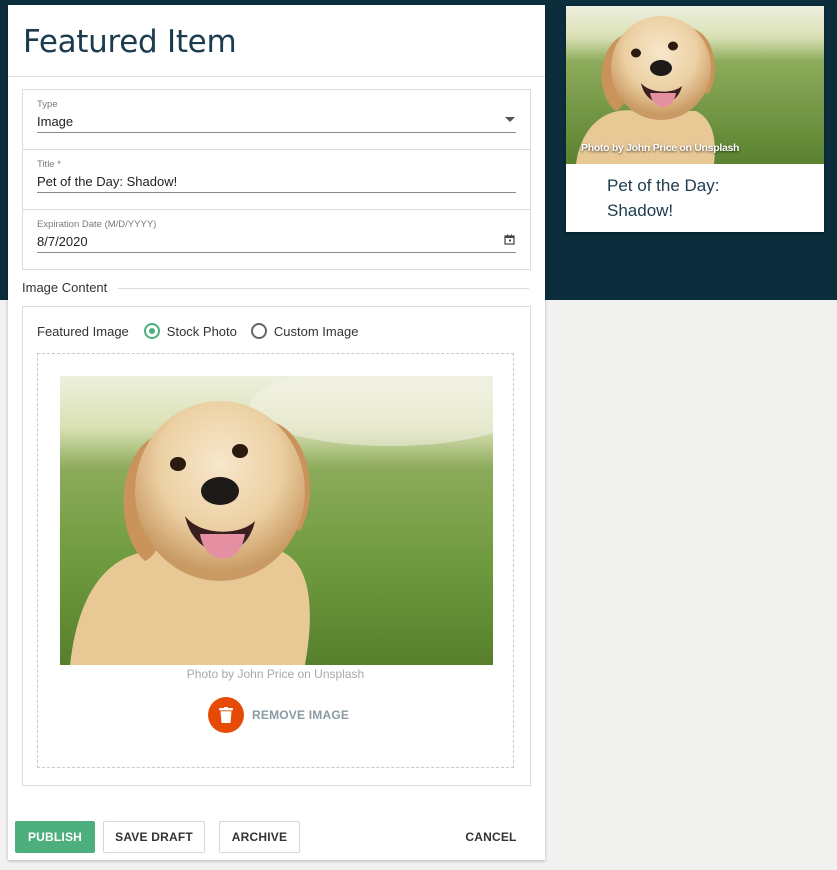 This screenshot has height=870, width=837. What do you see at coordinates (660, 148) in the screenshot?
I see `preview-photo-credit: Photo by John Price on Unsplash` at bounding box center [660, 148].